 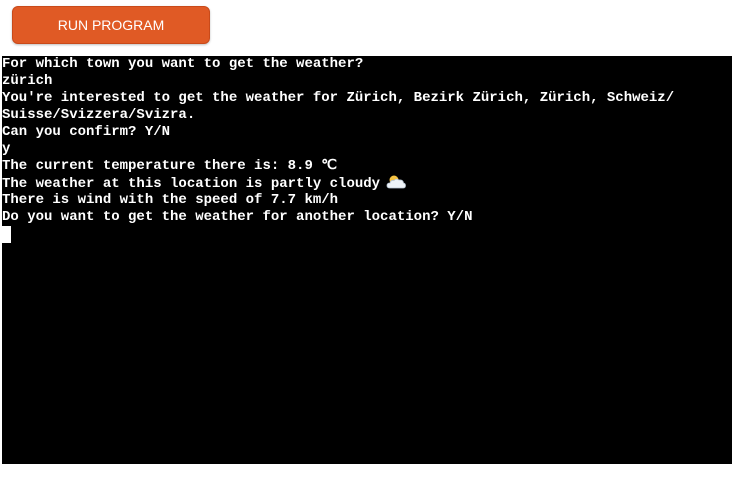 I want to click on terminal-line-input-town: zürich, so click(x=27, y=81).